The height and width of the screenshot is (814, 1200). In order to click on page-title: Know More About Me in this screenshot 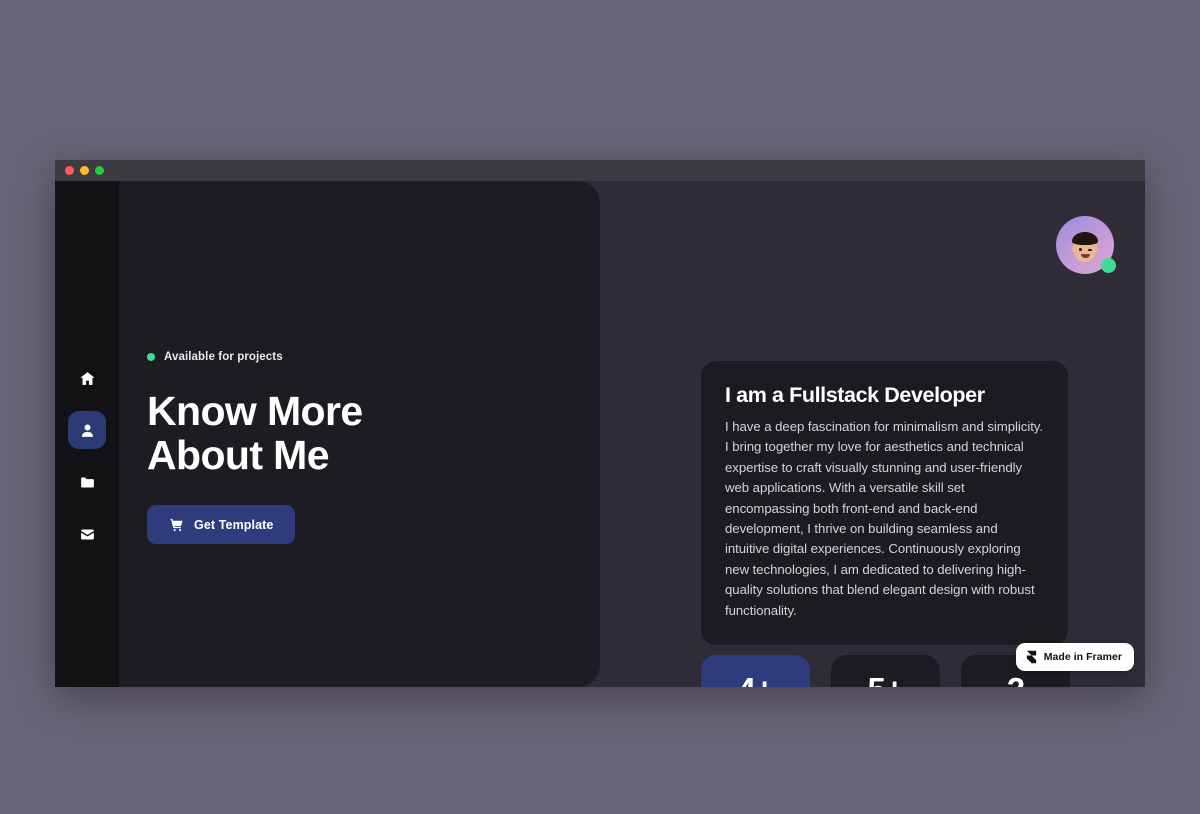, I will do `click(373, 433)`.